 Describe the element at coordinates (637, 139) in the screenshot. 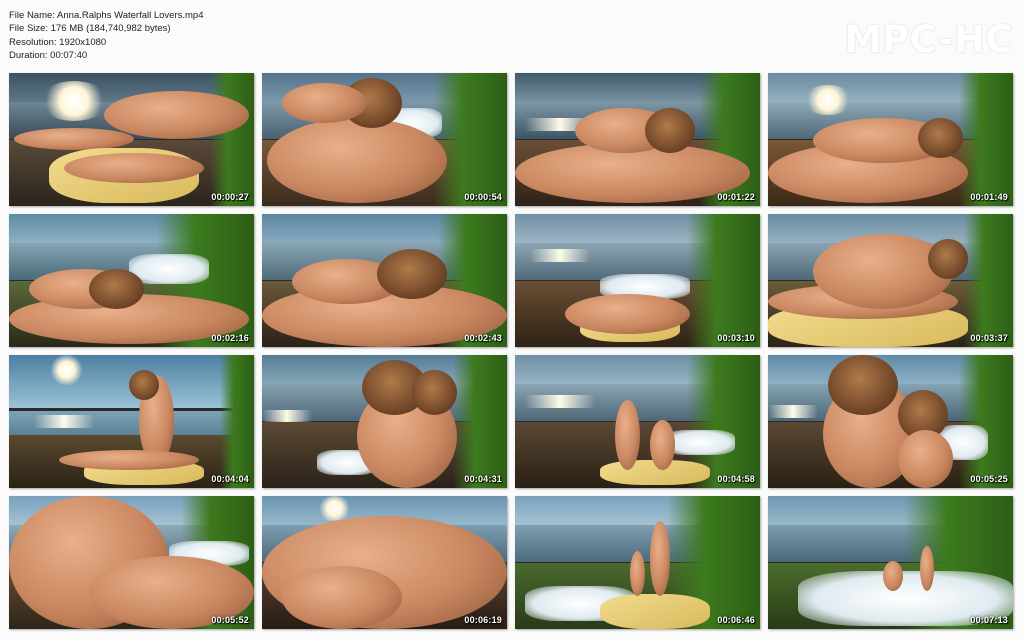

I see `thumbnail-frame: 00:01:22` at that location.